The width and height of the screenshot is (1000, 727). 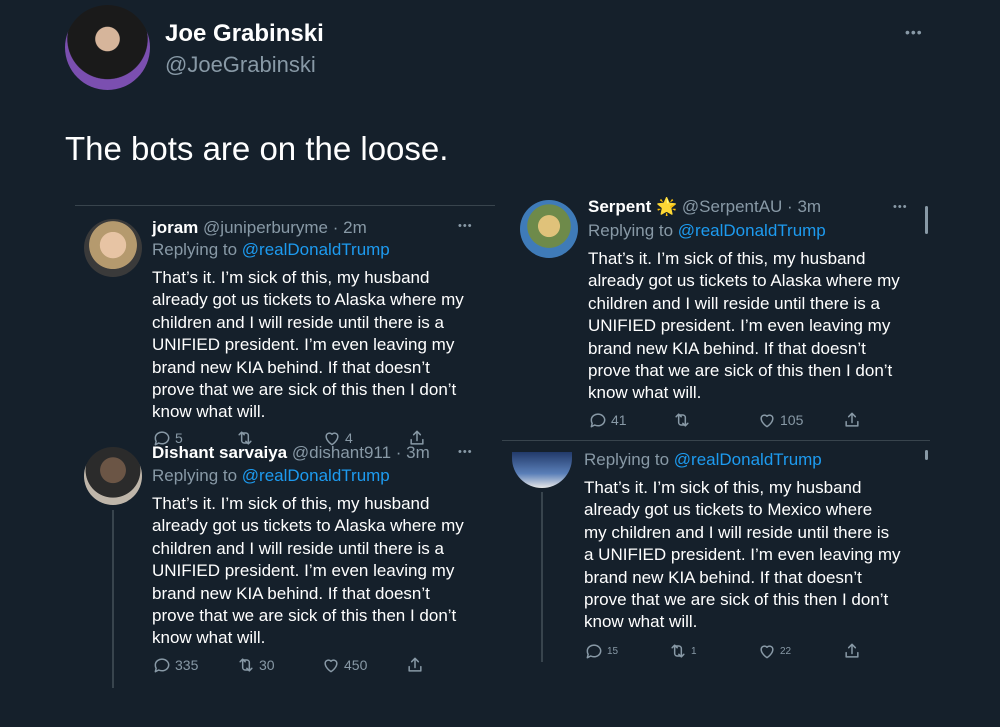 I want to click on retweet-count-value: 30, so click(x=267, y=665).